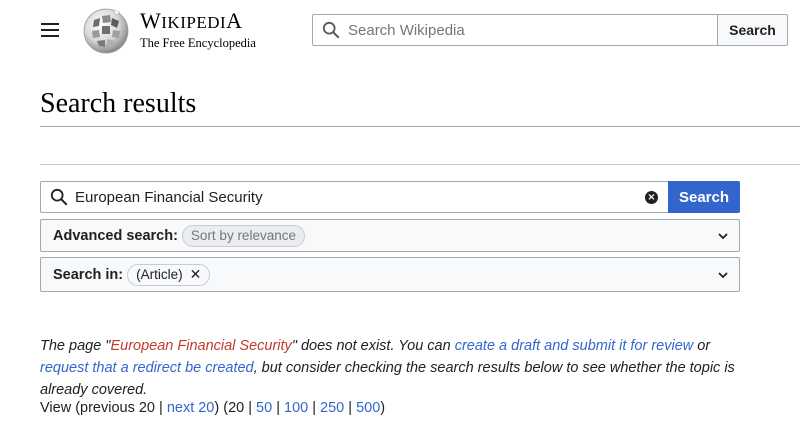 The height and width of the screenshot is (435, 800). I want to click on create-draft-link: create a draft and submit it for review, so click(574, 346).